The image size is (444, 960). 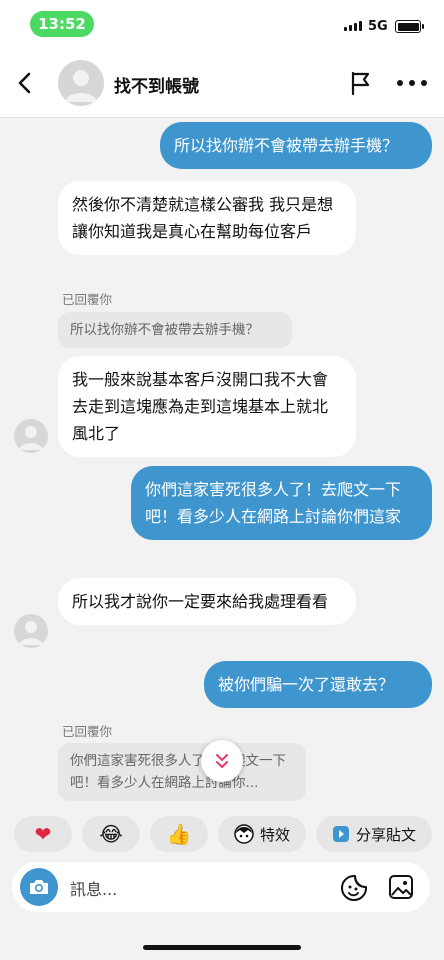 I want to click on scroll-to-bottom-button, so click(x=222, y=761).